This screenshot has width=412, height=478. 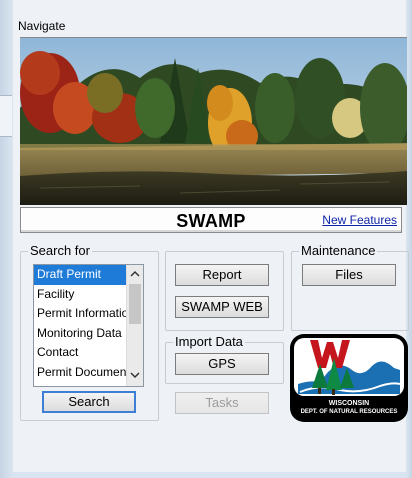 What do you see at coordinates (135, 274) in the screenshot?
I see `chevron-up-icon` at bounding box center [135, 274].